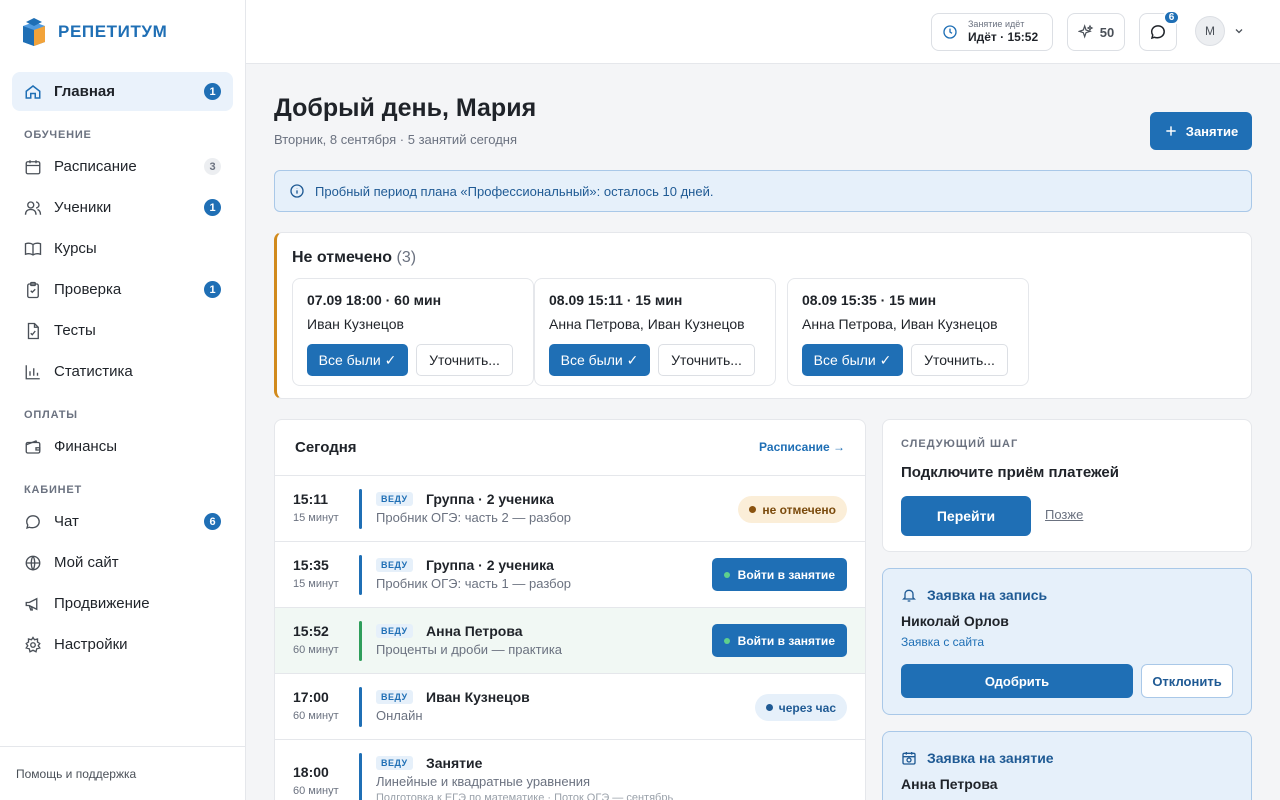 This screenshot has height=800, width=1280. Describe the element at coordinates (943, 642) in the screenshot. I see `request-source: Заявка с сайта` at that location.